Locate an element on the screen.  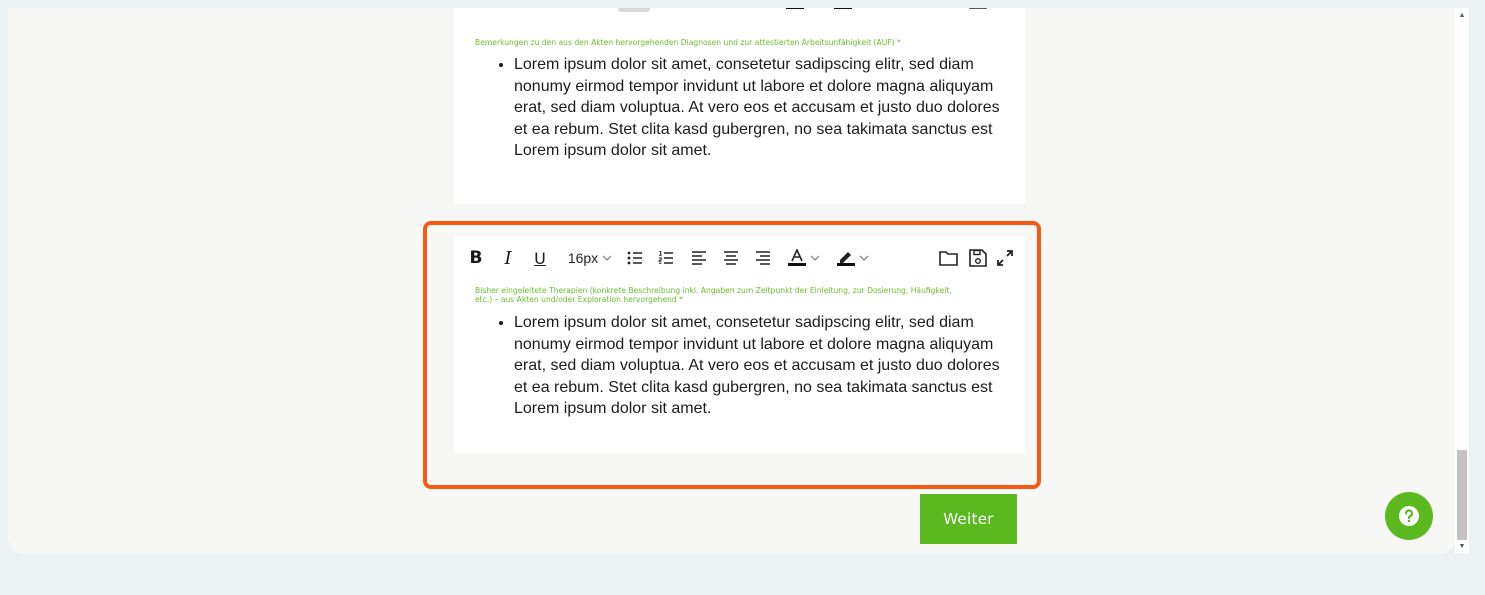
bold-button: B is located at coordinates (476, 258).